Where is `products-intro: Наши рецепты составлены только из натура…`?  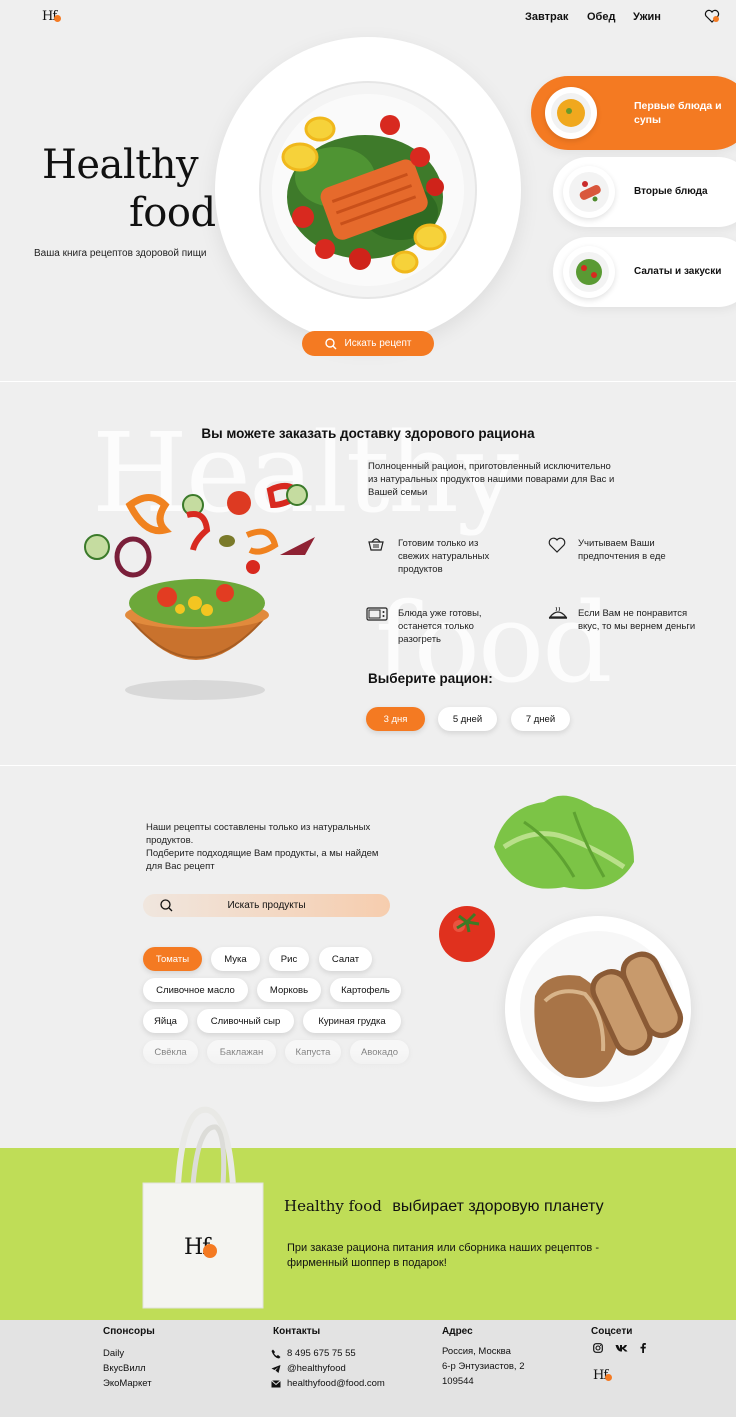
products-intro: Наши рецепты составлены только из натура… is located at coordinates (262, 847).